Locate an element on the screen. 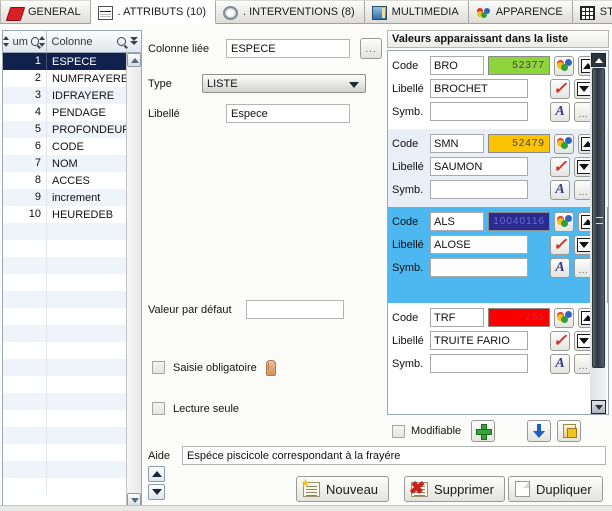 This screenshot has width=612, height=511. aide-label: Aide is located at coordinates (159, 455).